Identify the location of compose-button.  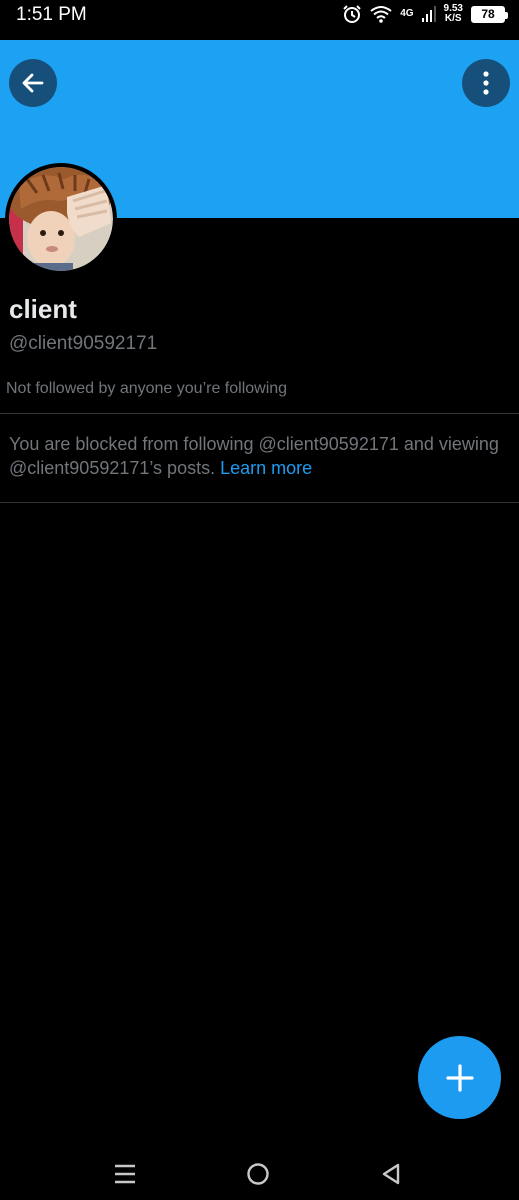
(459, 1077).